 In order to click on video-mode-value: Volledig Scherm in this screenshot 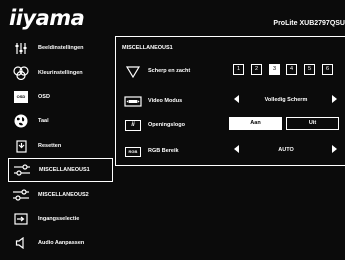, I will do `click(286, 100)`.